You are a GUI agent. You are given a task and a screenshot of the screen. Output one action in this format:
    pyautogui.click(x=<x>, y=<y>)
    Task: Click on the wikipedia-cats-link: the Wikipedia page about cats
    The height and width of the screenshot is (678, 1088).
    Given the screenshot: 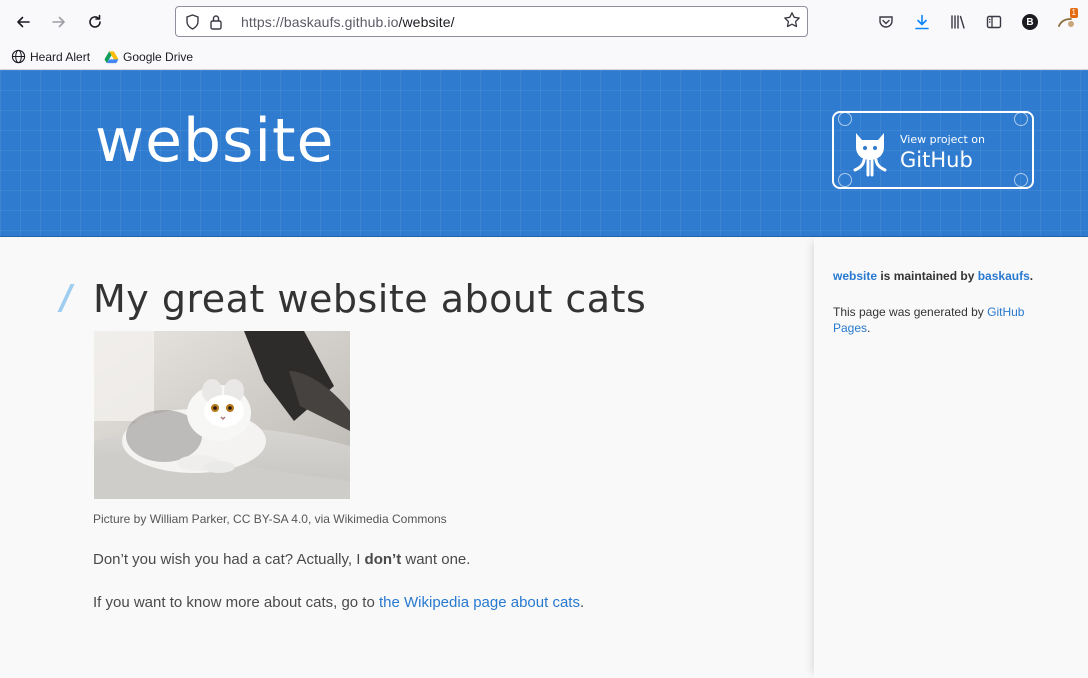 What is the action you would take?
    pyautogui.click(x=479, y=602)
    